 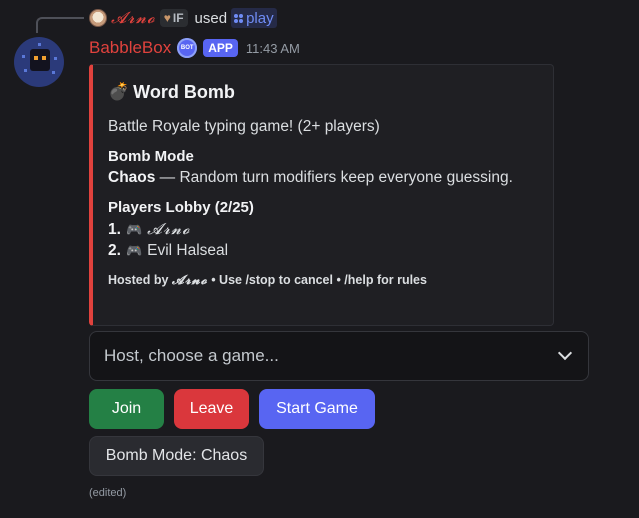 I want to click on footer-prefix: Hosted by, so click(x=140, y=280).